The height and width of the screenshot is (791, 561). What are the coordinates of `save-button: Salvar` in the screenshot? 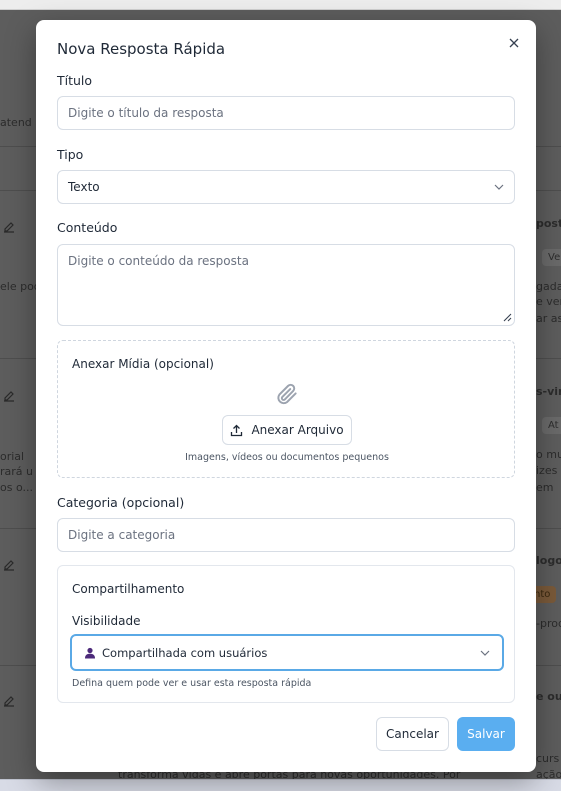 It's located at (486, 734).